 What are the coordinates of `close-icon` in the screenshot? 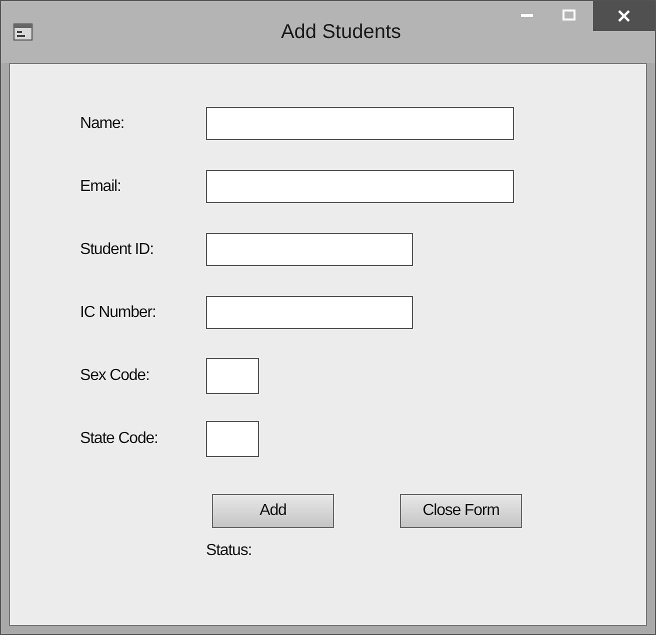 It's located at (624, 16).